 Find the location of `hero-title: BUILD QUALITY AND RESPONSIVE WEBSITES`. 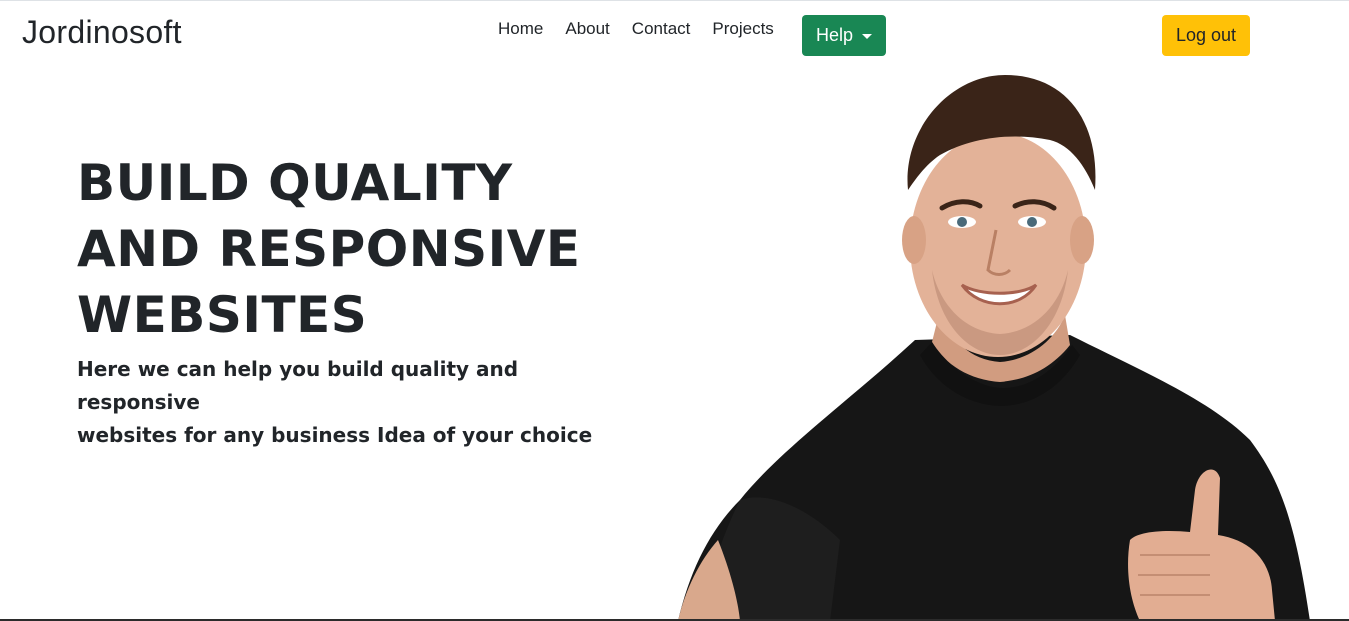

hero-title: BUILD QUALITY AND RESPONSIVE WEBSITES is located at coordinates (357, 249).